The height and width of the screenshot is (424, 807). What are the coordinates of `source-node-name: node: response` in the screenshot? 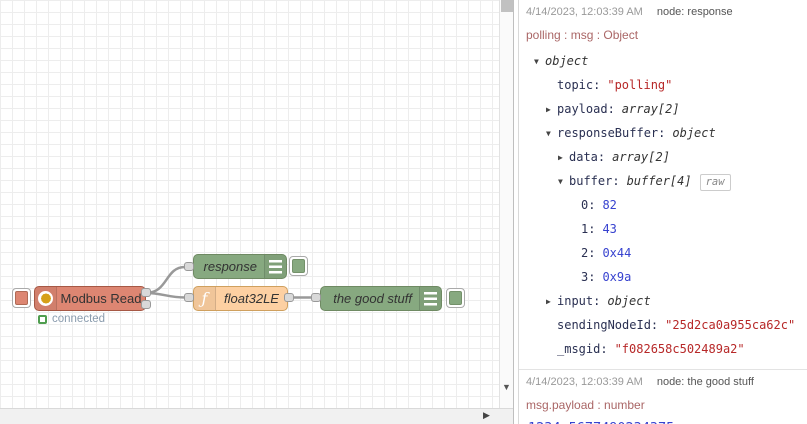 It's located at (695, 12).